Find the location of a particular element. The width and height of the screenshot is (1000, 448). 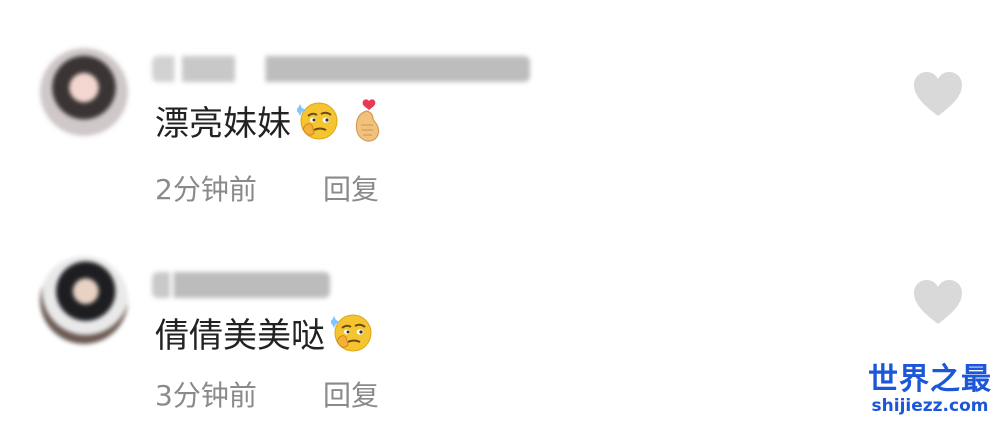

comment-time: 2分钟前 is located at coordinates (206, 189).